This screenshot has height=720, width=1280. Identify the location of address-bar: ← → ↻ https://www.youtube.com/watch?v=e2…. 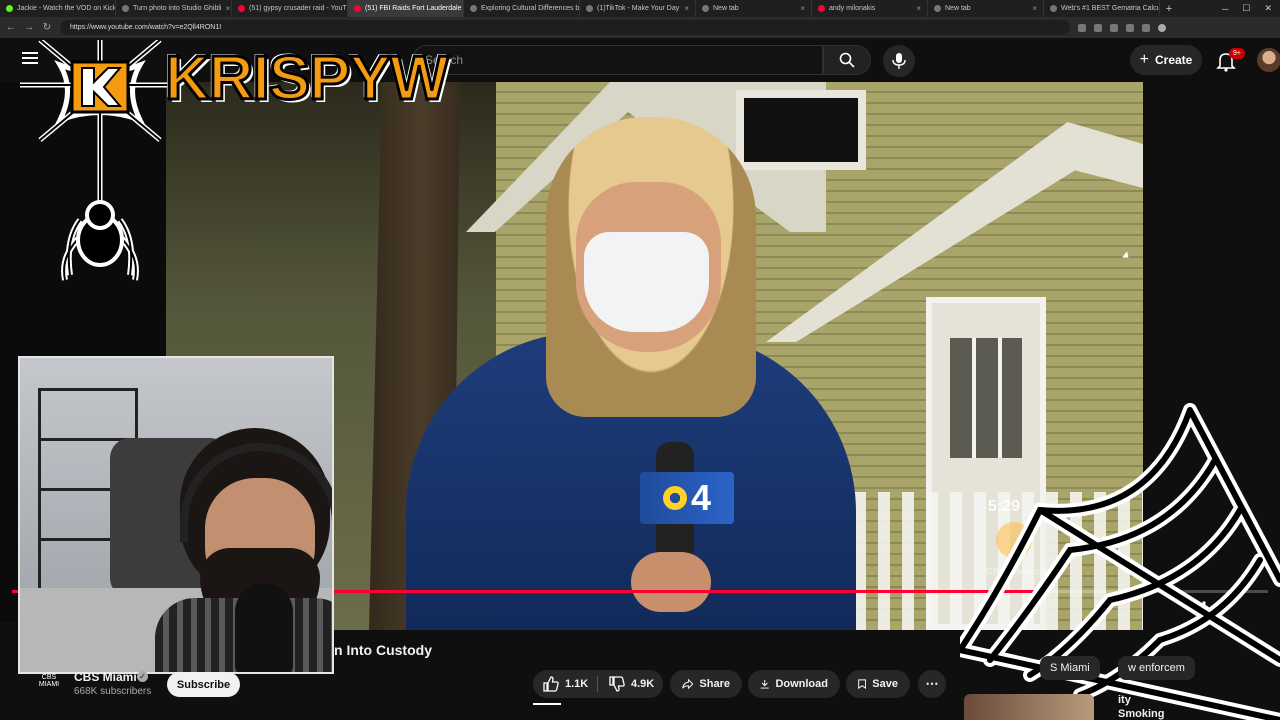
(640, 27).